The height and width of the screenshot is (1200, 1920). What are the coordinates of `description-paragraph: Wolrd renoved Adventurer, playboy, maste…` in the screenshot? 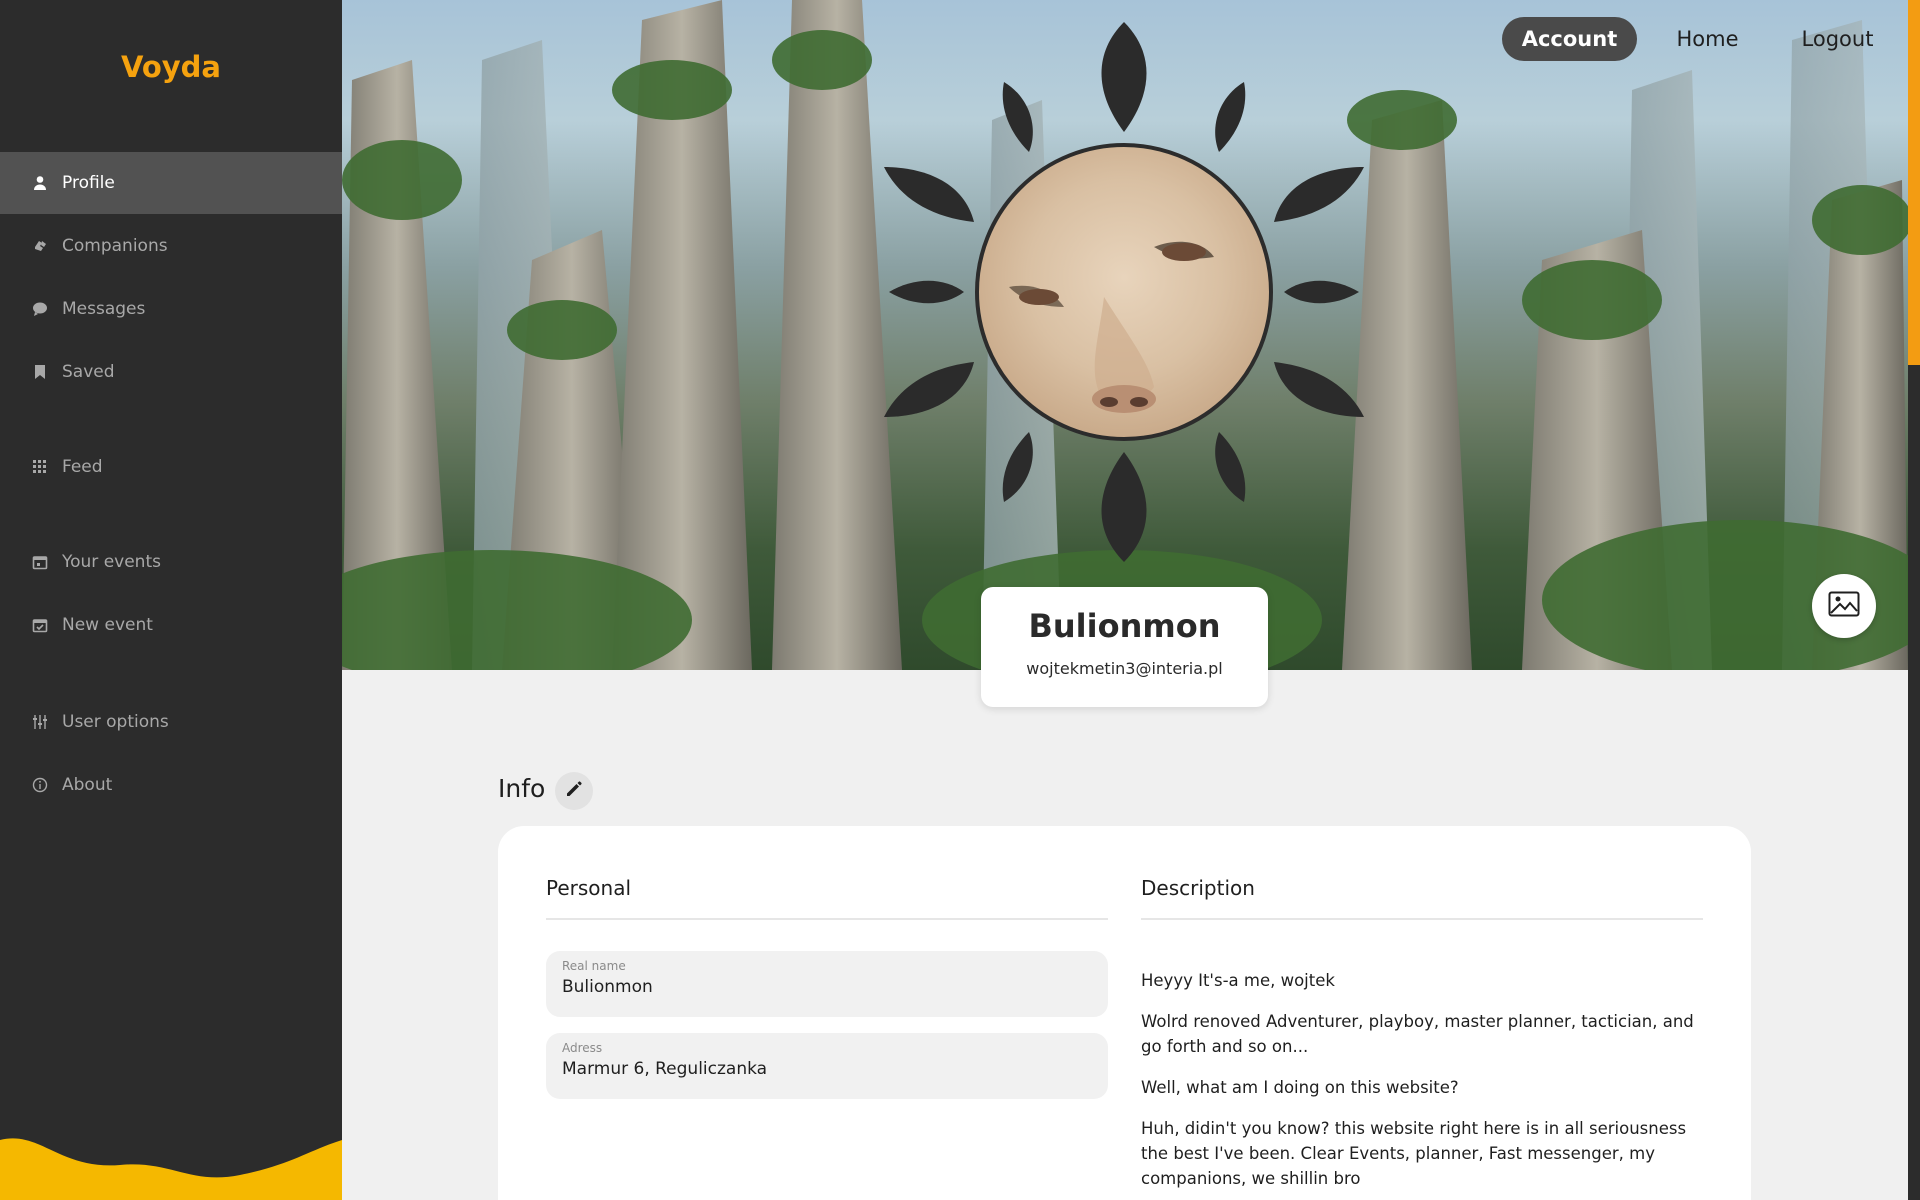 It's located at (1417, 1034).